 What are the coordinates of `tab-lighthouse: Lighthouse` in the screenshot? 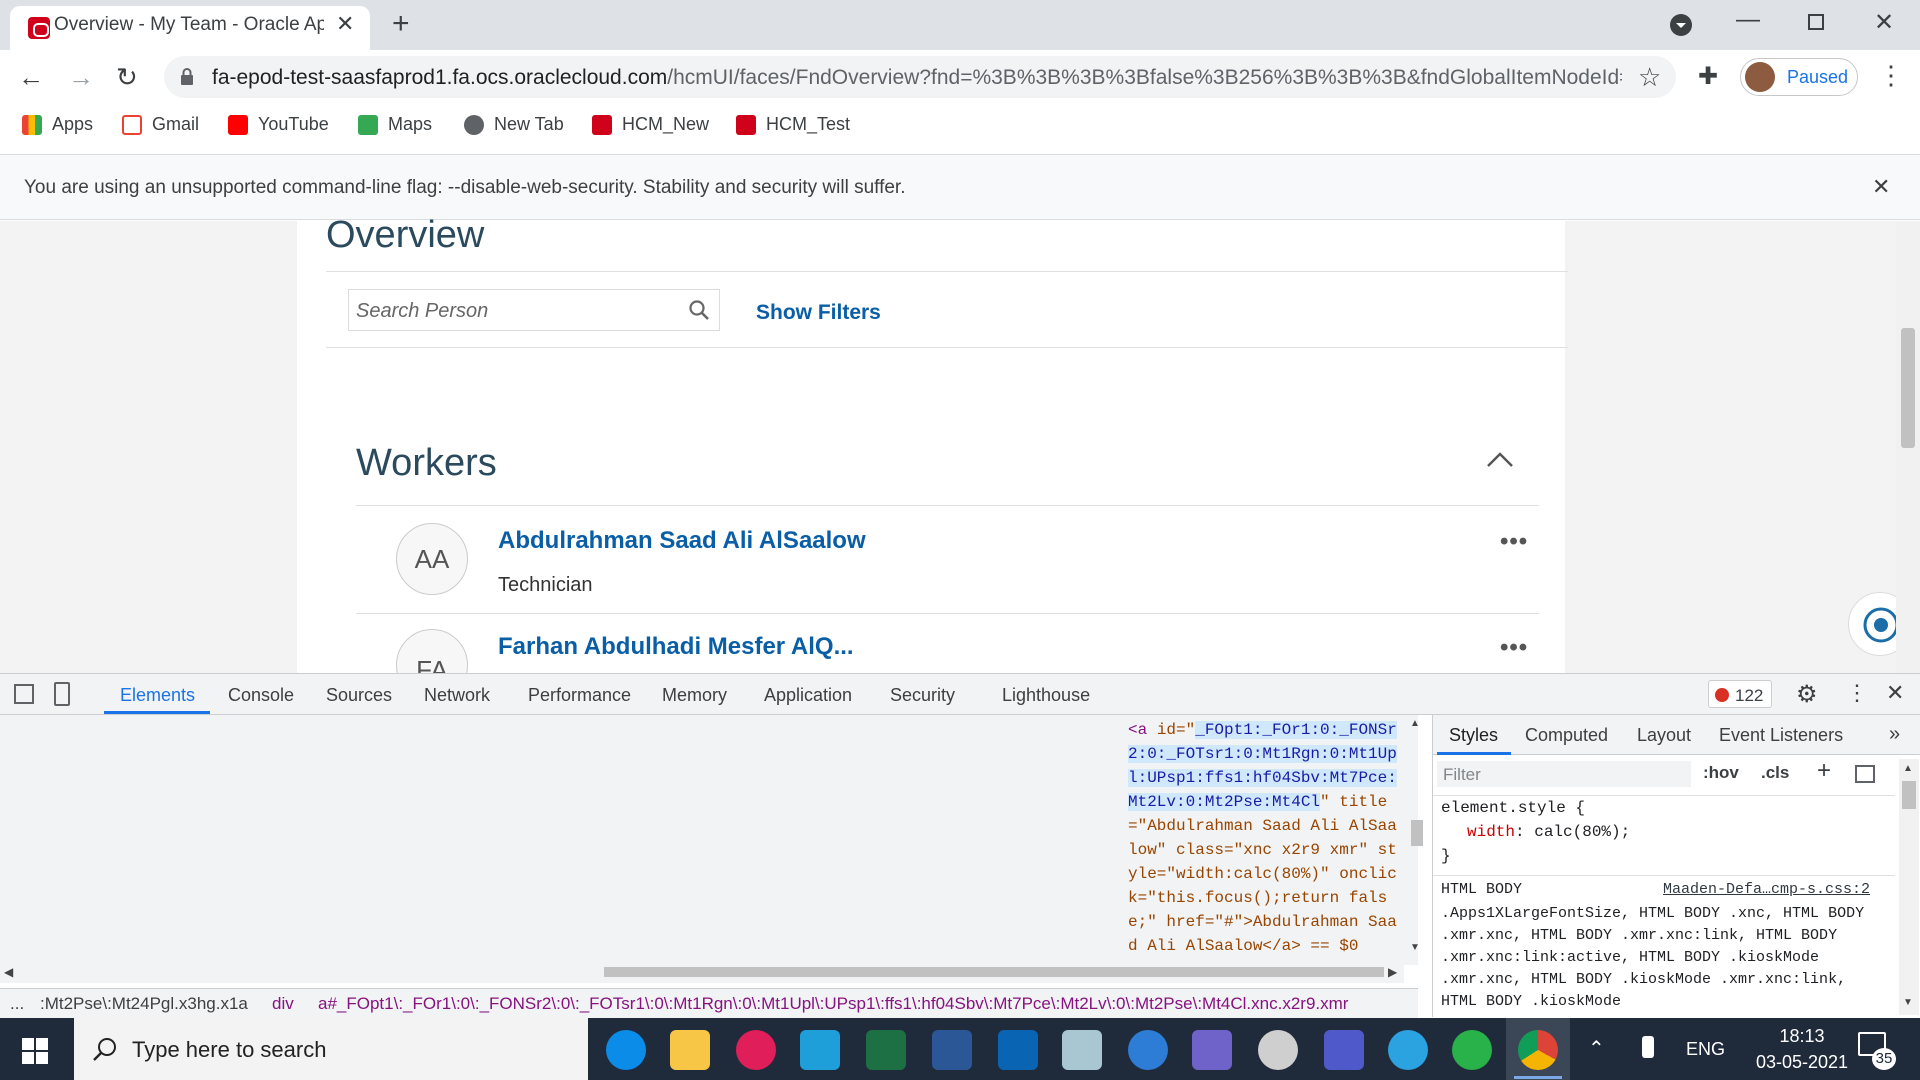 It's located at (1046, 695).